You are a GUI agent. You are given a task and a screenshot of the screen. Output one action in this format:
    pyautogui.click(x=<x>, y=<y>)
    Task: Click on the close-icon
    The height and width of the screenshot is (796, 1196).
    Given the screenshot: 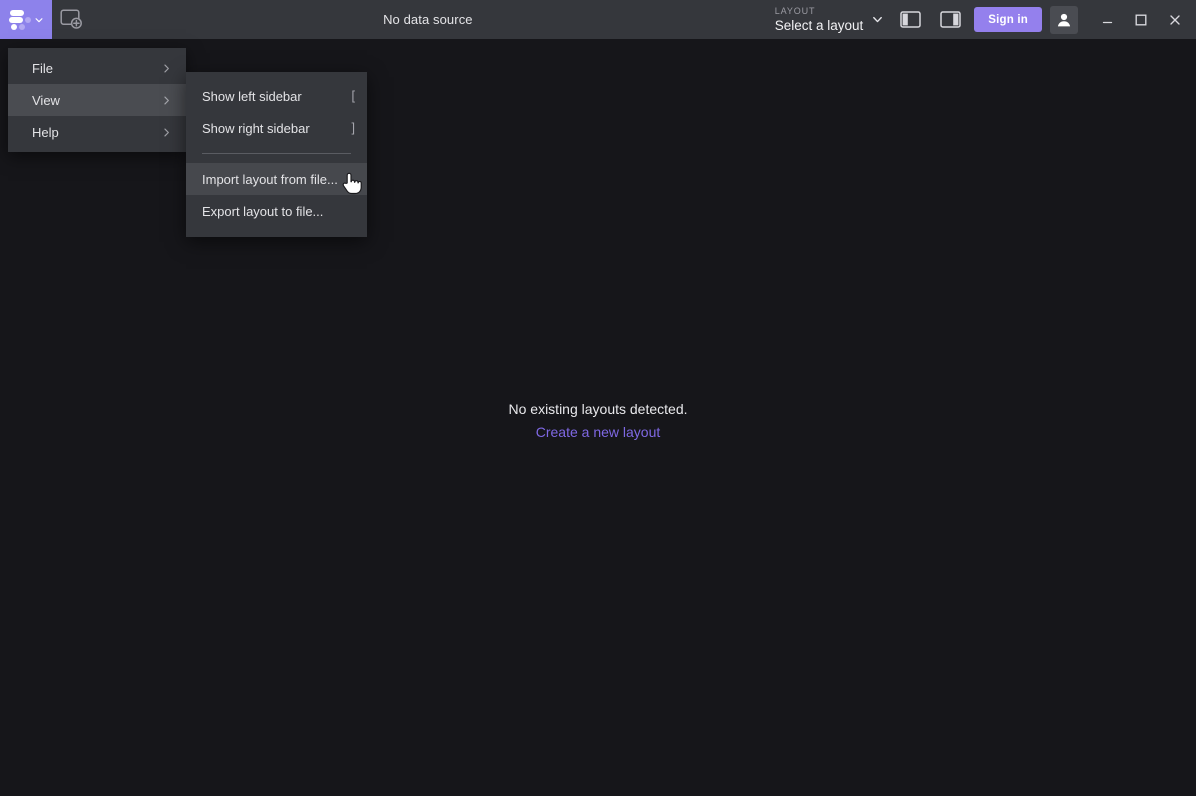 What is the action you would take?
    pyautogui.click(x=1175, y=19)
    